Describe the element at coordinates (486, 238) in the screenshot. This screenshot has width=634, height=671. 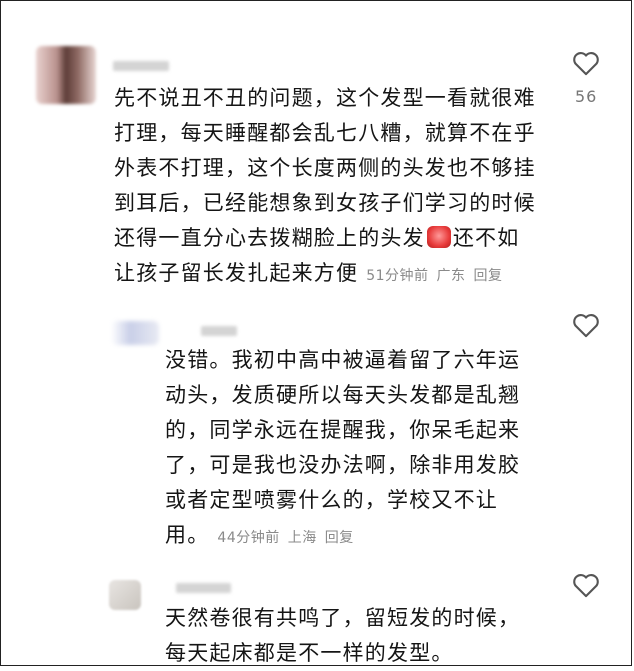
I see `comment-line-text: 还不如` at that location.